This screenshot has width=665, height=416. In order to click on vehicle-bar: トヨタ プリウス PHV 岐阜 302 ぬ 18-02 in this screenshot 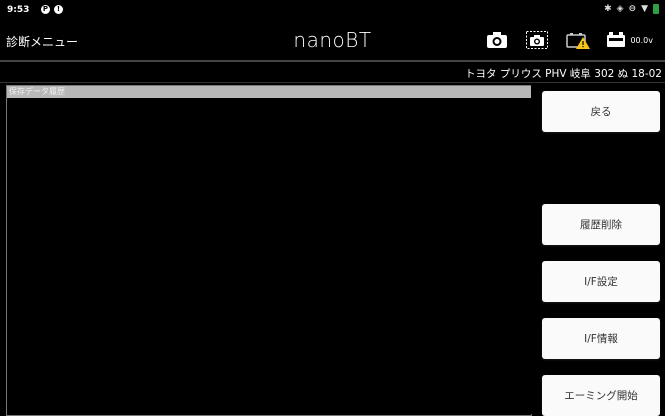, I will do `click(332, 72)`.